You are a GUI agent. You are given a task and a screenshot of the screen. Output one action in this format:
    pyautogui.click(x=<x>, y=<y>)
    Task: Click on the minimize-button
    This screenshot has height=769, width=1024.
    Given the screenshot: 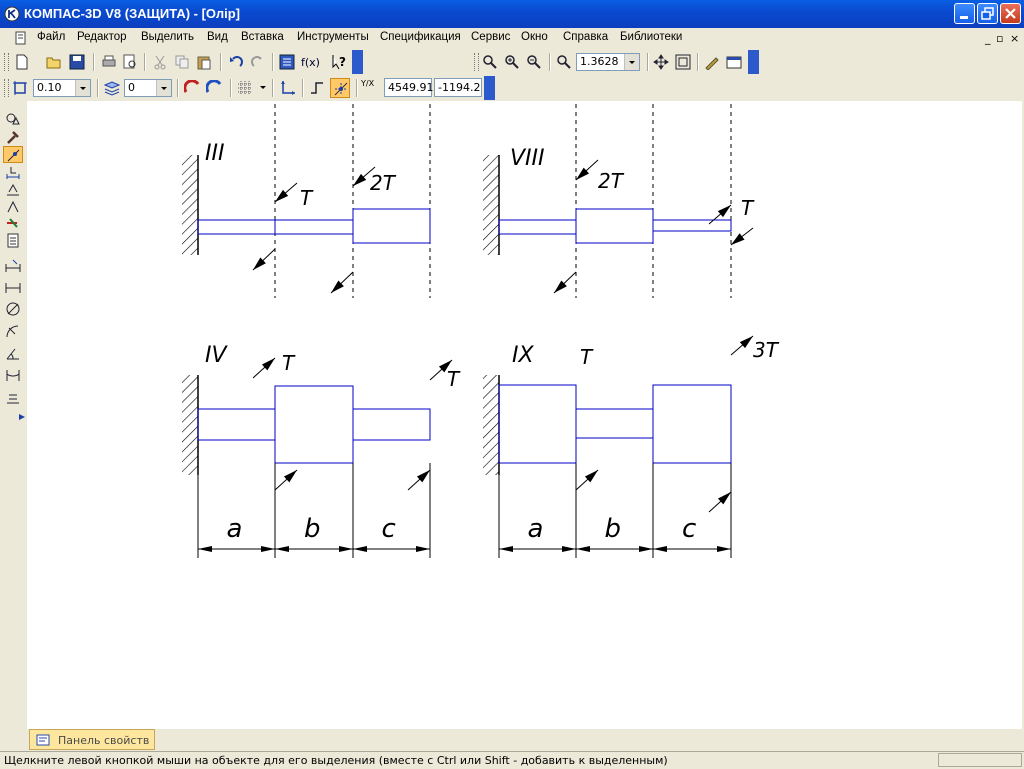 What is the action you would take?
    pyautogui.click(x=964, y=13)
    